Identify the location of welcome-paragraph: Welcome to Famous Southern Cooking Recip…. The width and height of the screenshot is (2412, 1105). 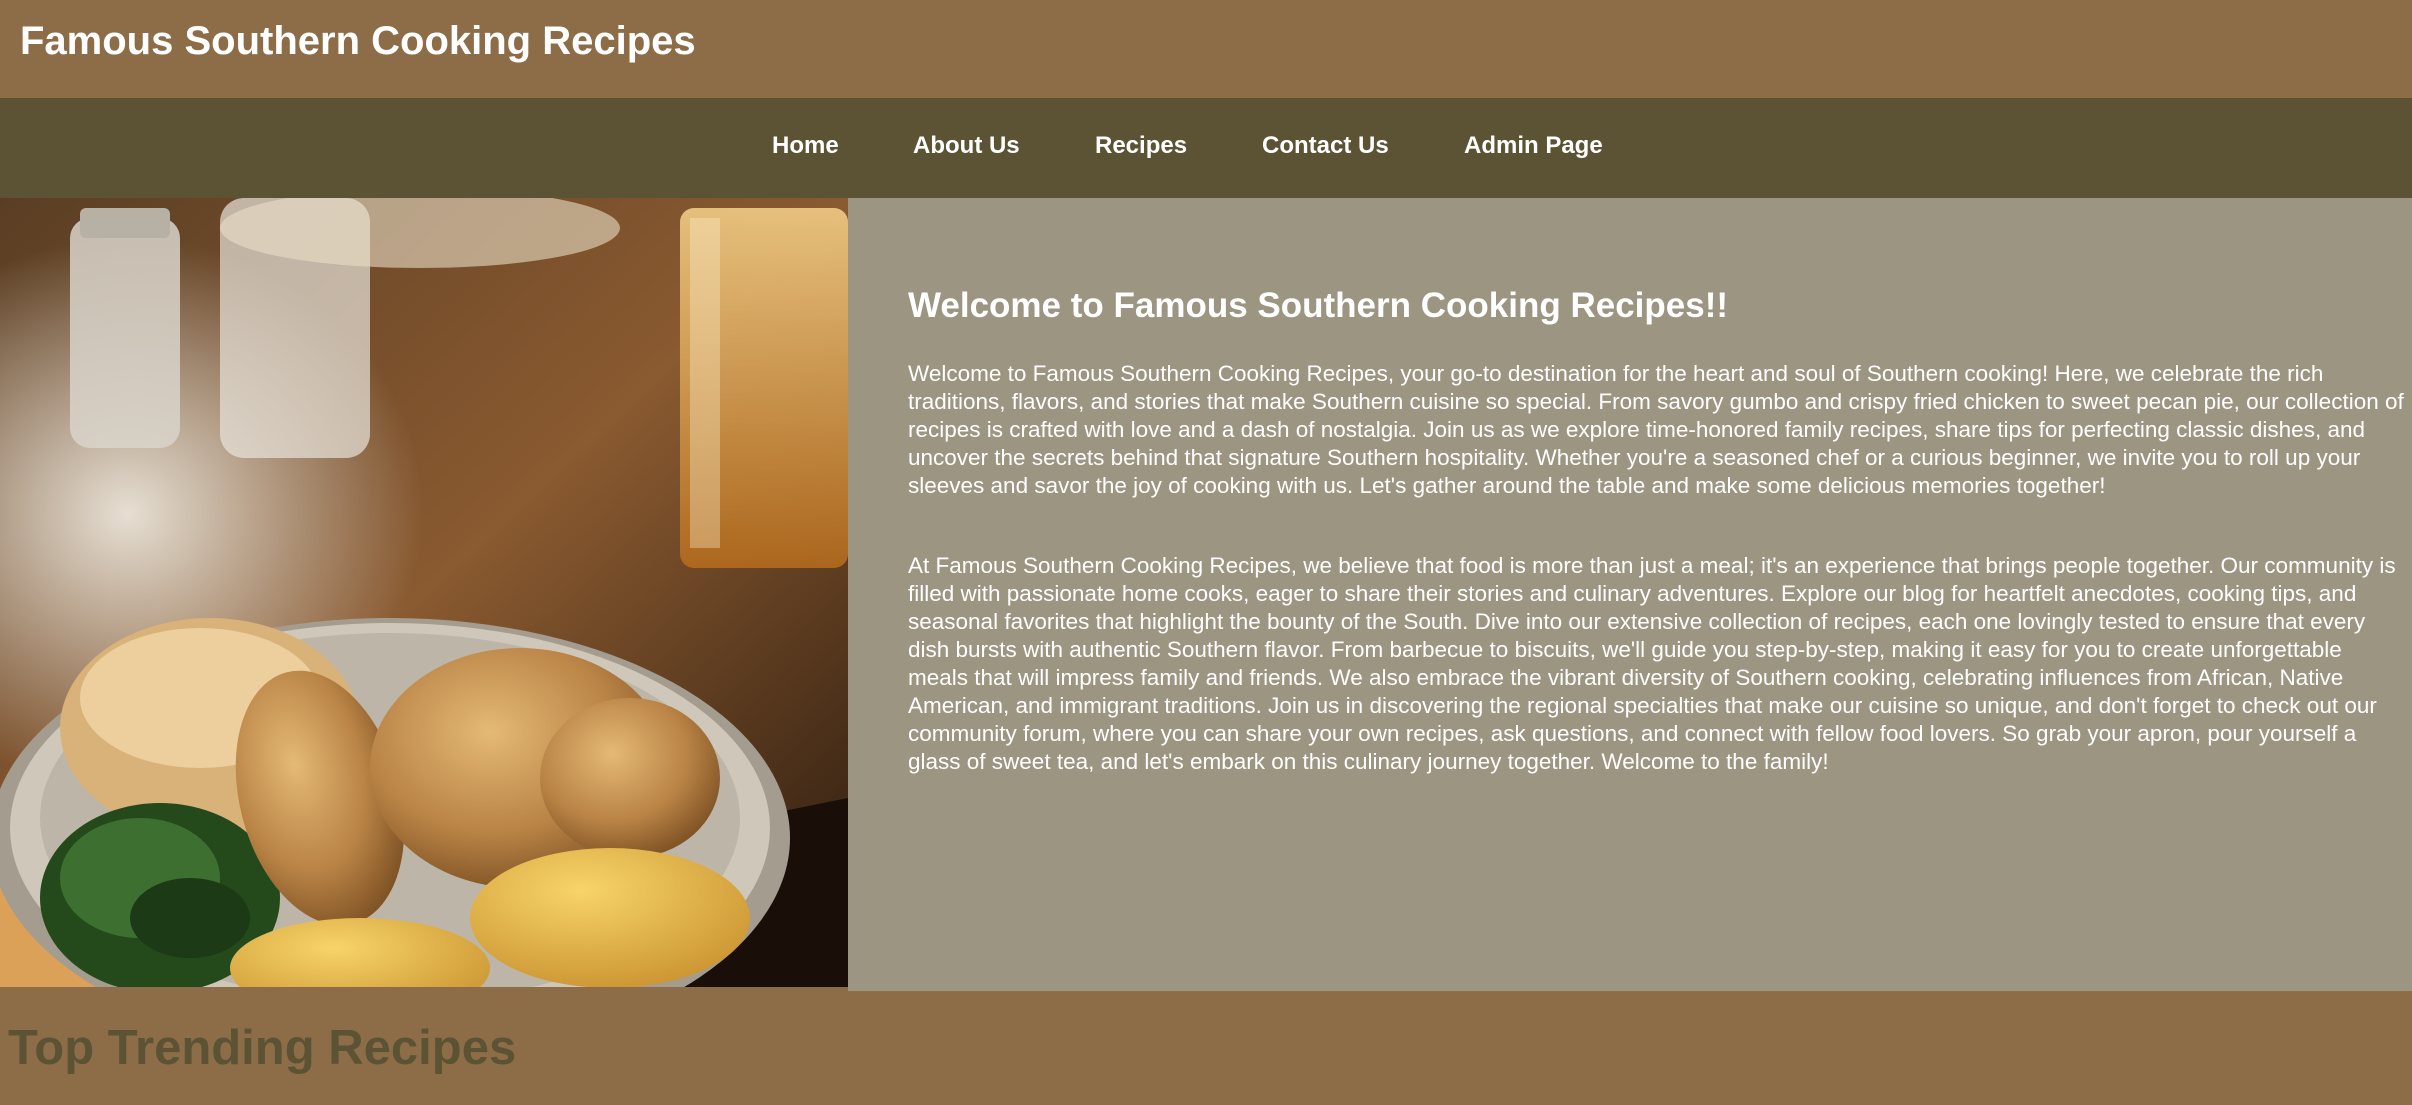
(1656, 429).